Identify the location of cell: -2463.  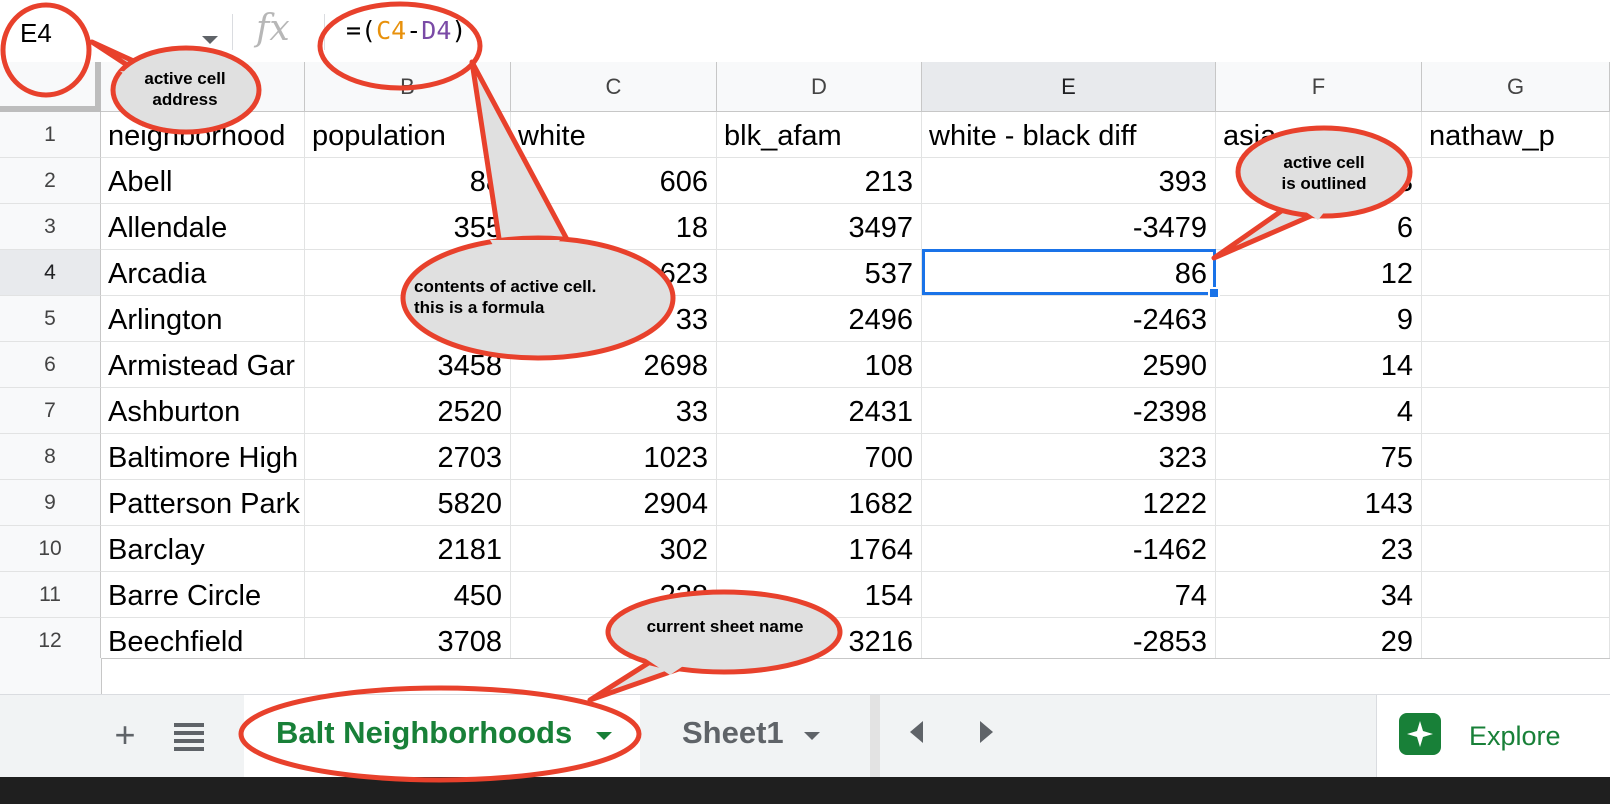
(1069, 319).